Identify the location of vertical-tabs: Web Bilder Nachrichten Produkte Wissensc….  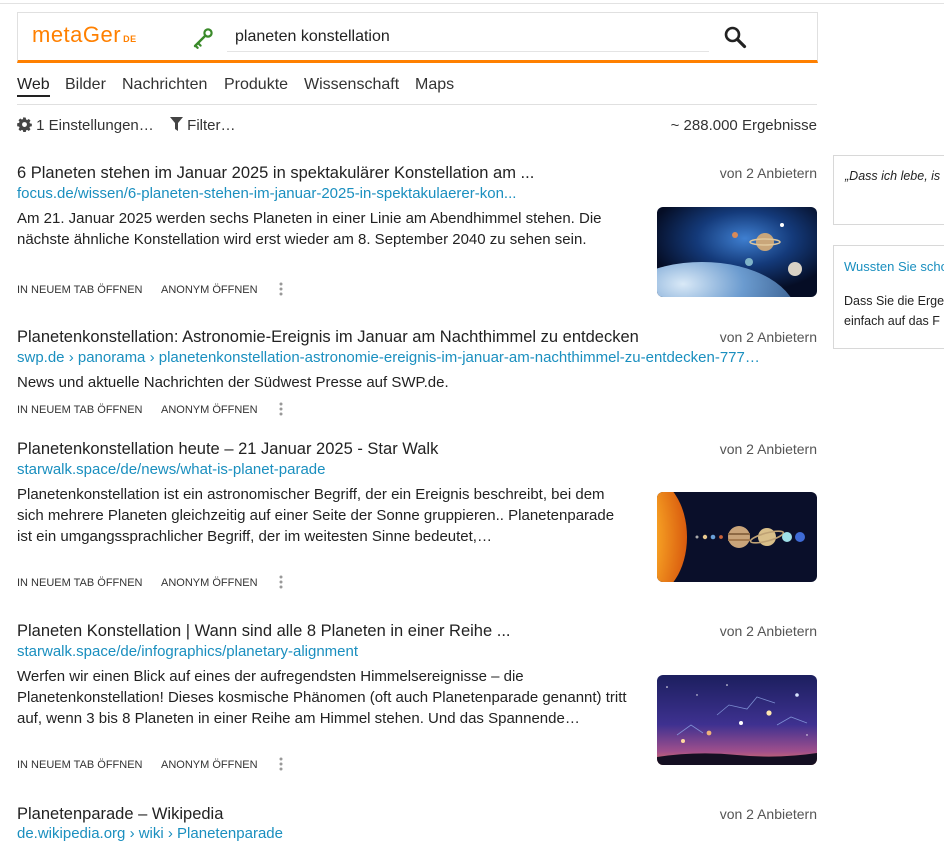
(417, 90).